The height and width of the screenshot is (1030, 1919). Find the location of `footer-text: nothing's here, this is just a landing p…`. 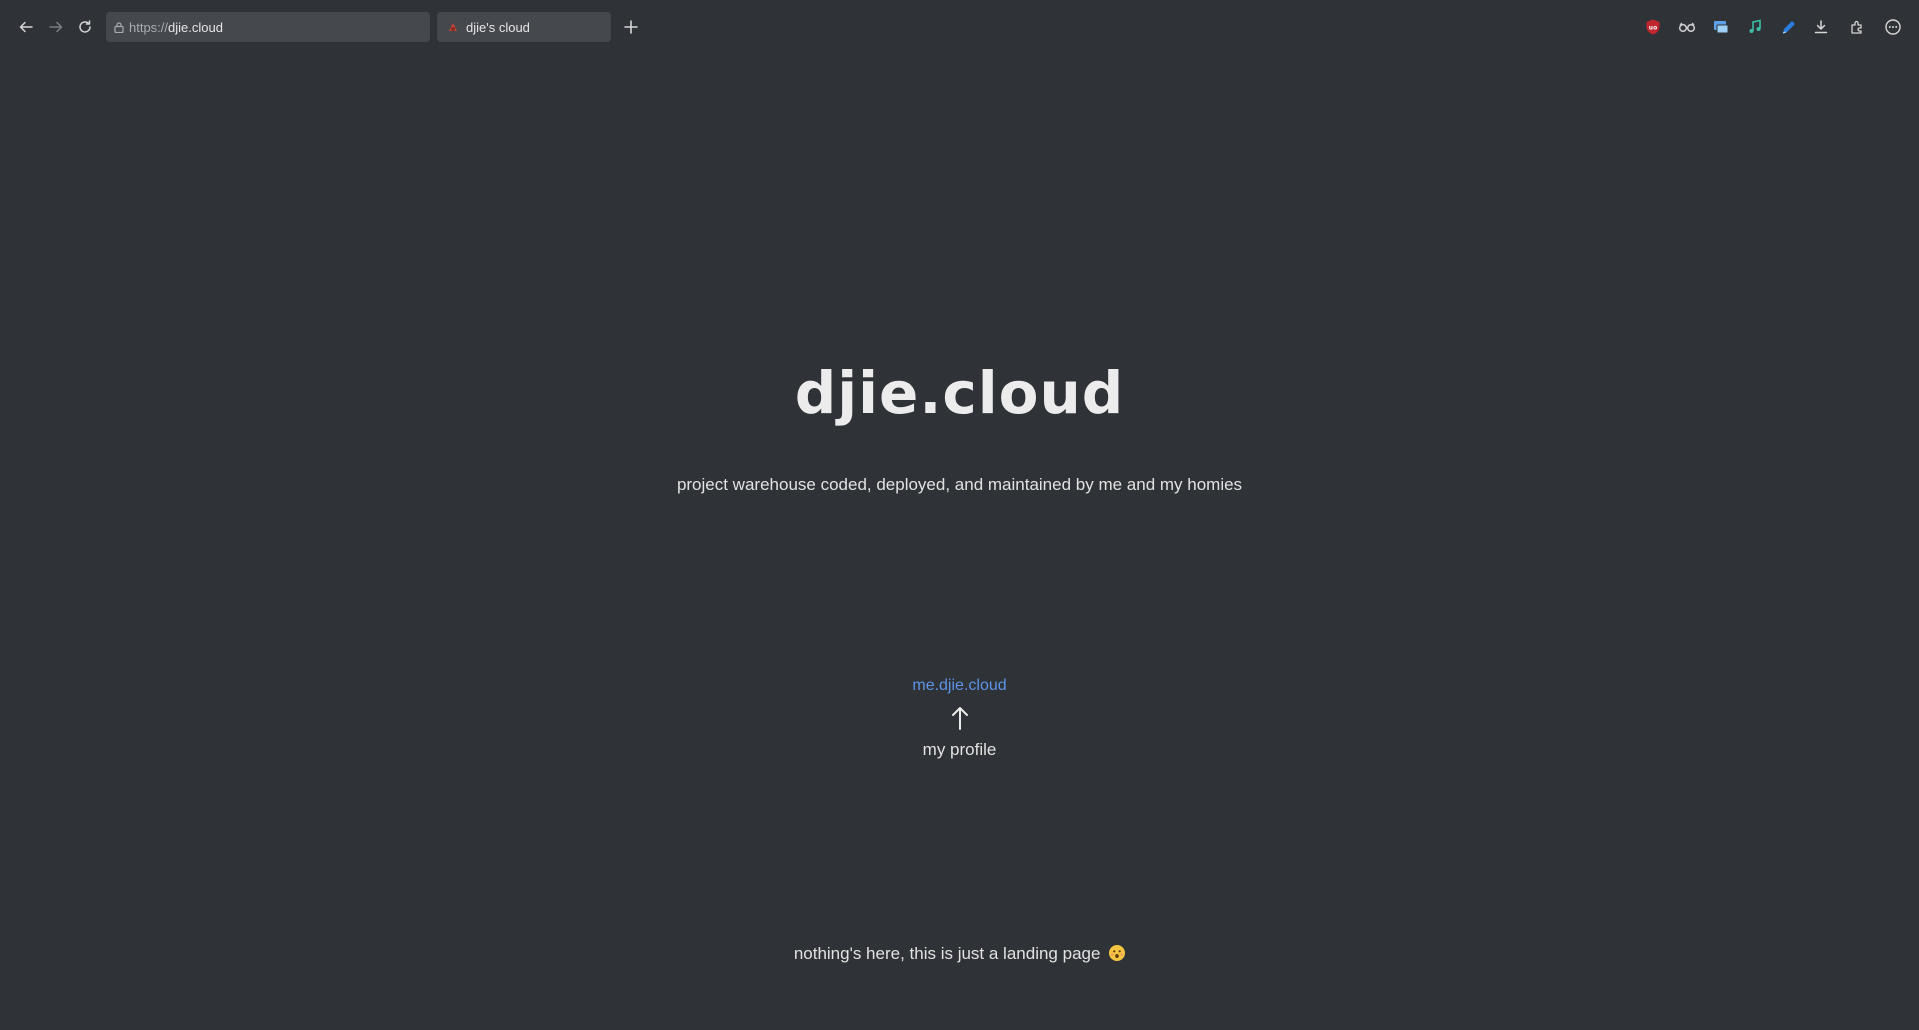

footer-text: nothing's here, this is just a landing p… is located at coordinates (947, 953).